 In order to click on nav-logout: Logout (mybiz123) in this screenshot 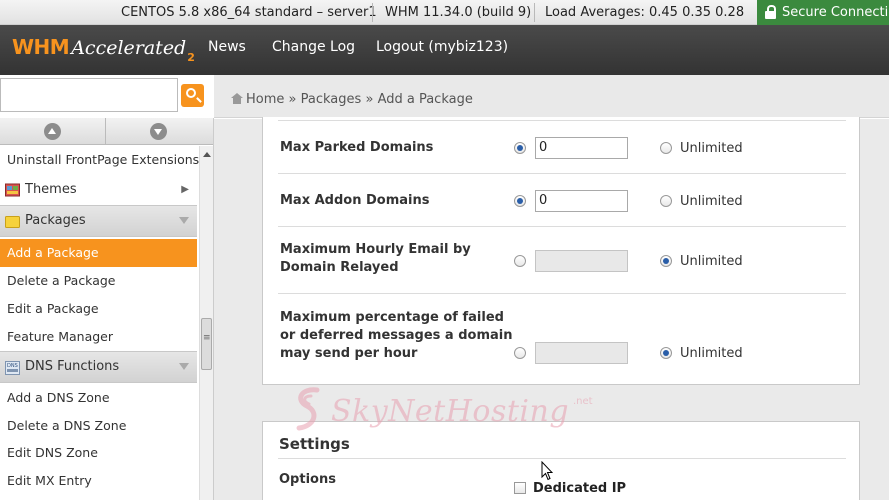, I will do `click(442, 47)`.